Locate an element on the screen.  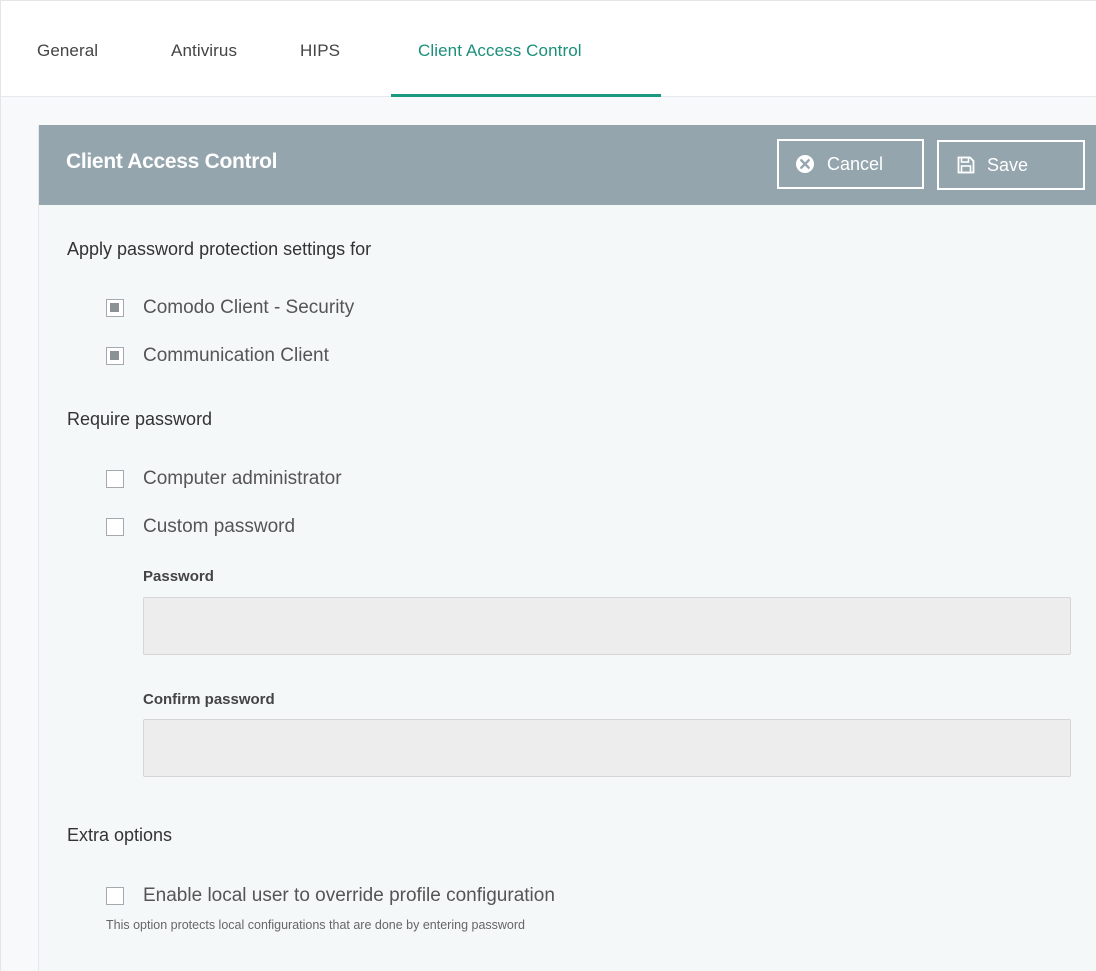
cancel-button: Cancel is located at coordinates (850, 164).